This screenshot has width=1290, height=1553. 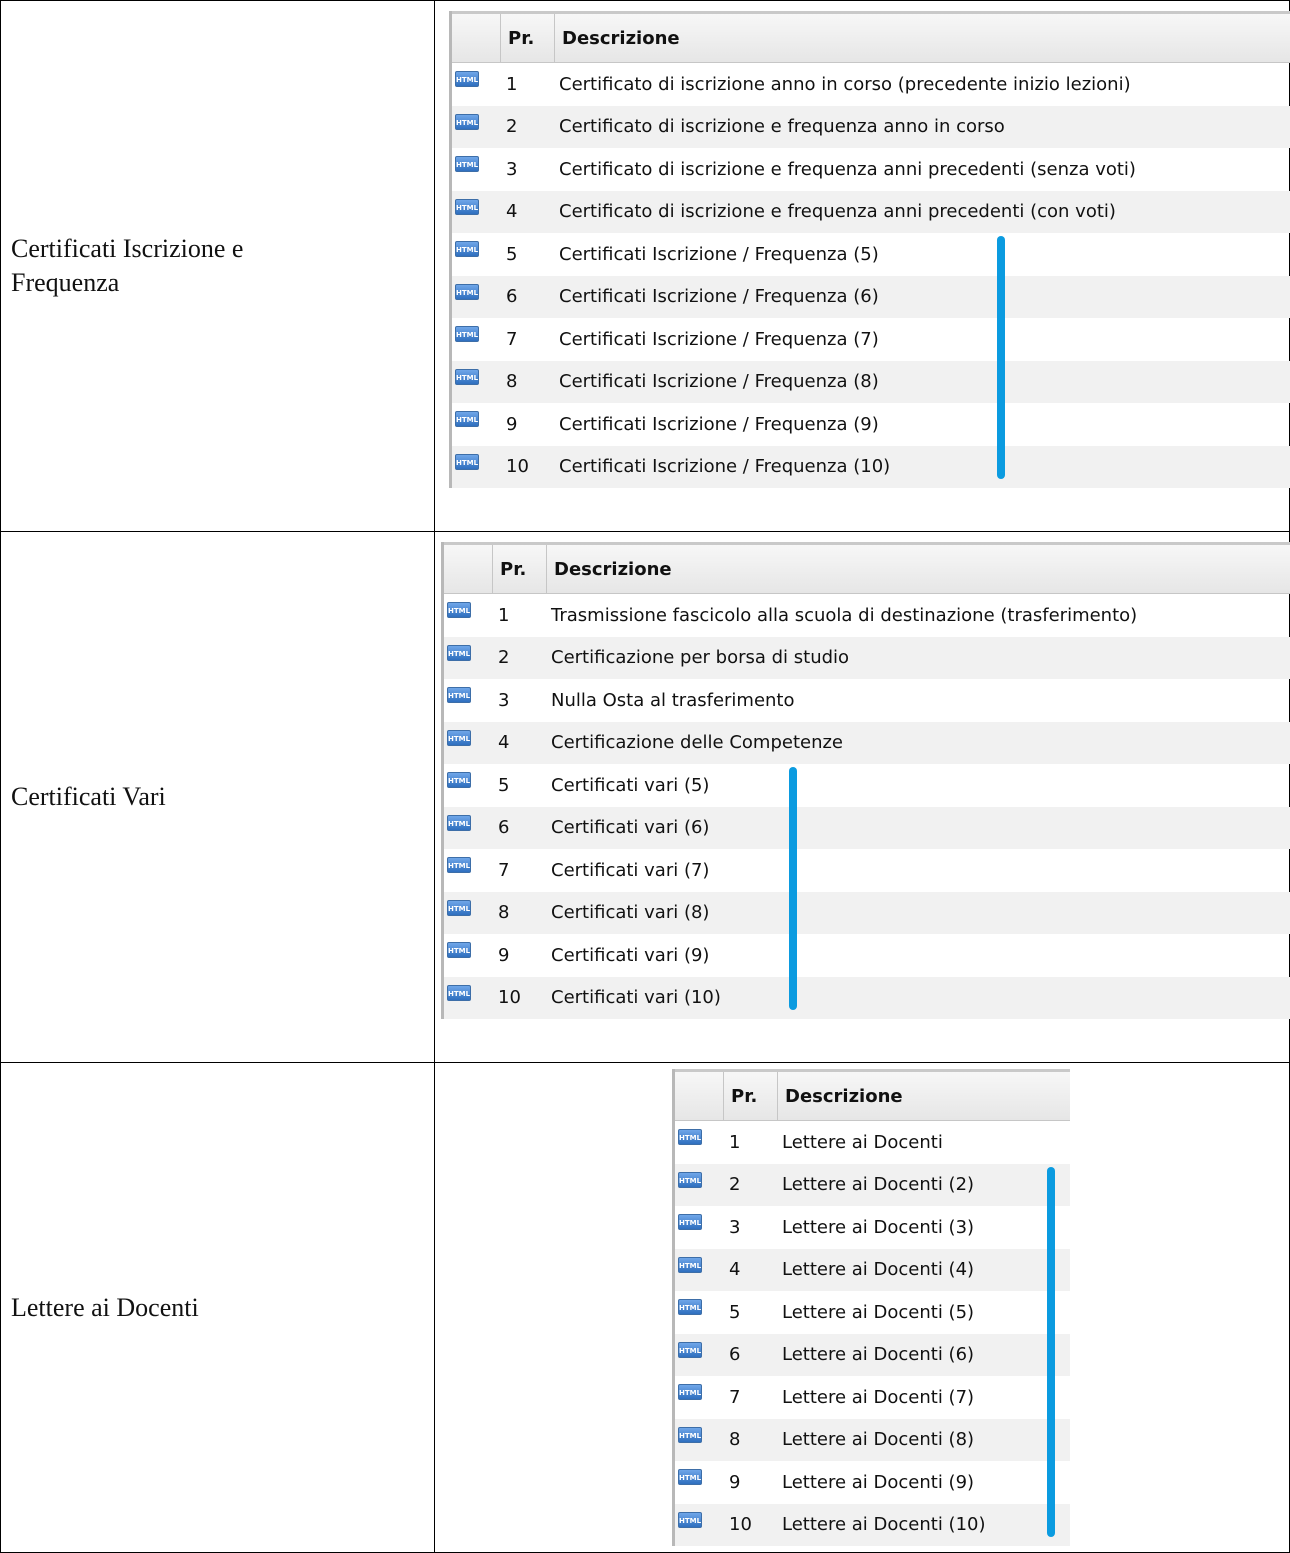 I want to click on row-descrizione: Lettere ai Docenti (3), so click(x=878, y=1227).